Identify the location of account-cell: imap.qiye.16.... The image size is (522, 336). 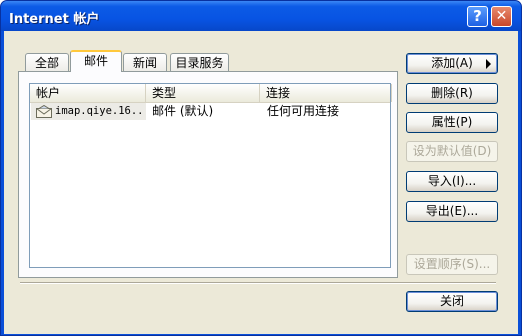
(88, 111).